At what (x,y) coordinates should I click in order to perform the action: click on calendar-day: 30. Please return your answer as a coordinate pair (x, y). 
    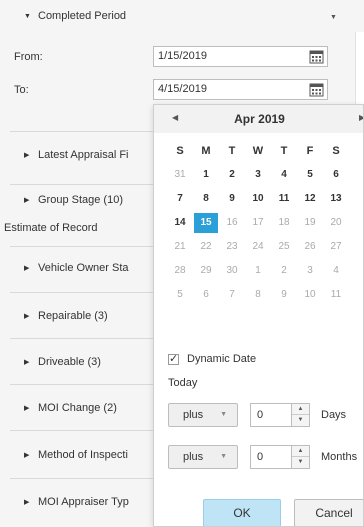
    Looking at the image, I should click on (232, 271).